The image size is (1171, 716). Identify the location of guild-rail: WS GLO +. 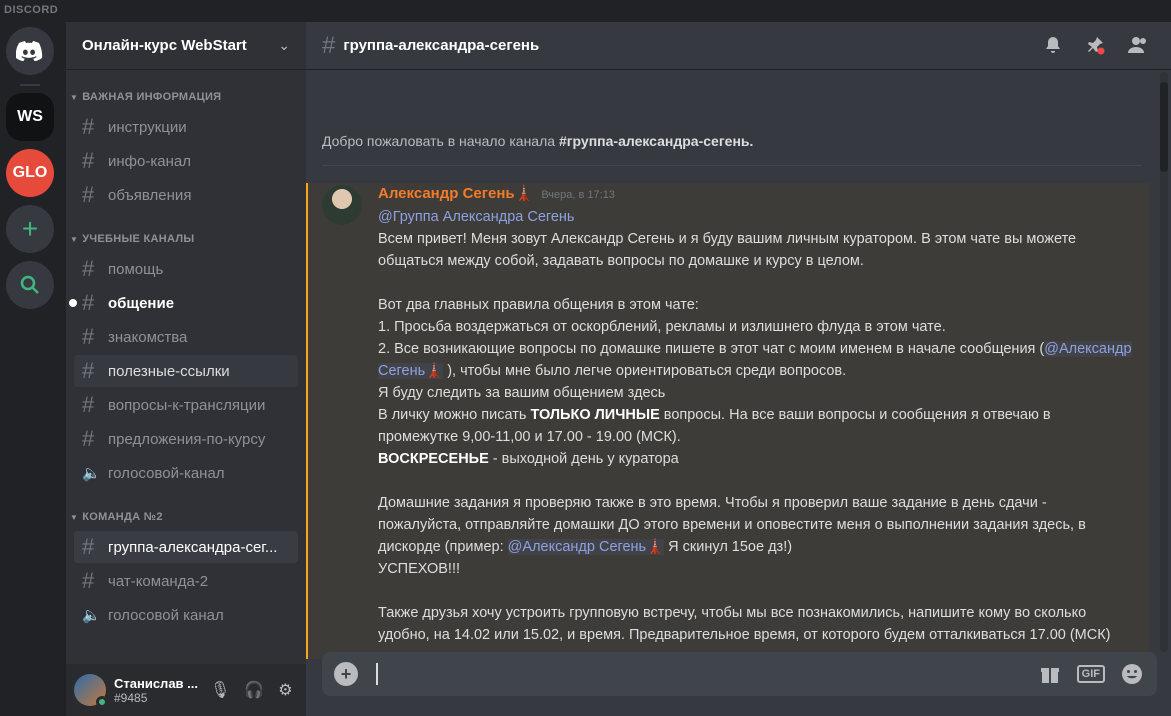
(30, 369).